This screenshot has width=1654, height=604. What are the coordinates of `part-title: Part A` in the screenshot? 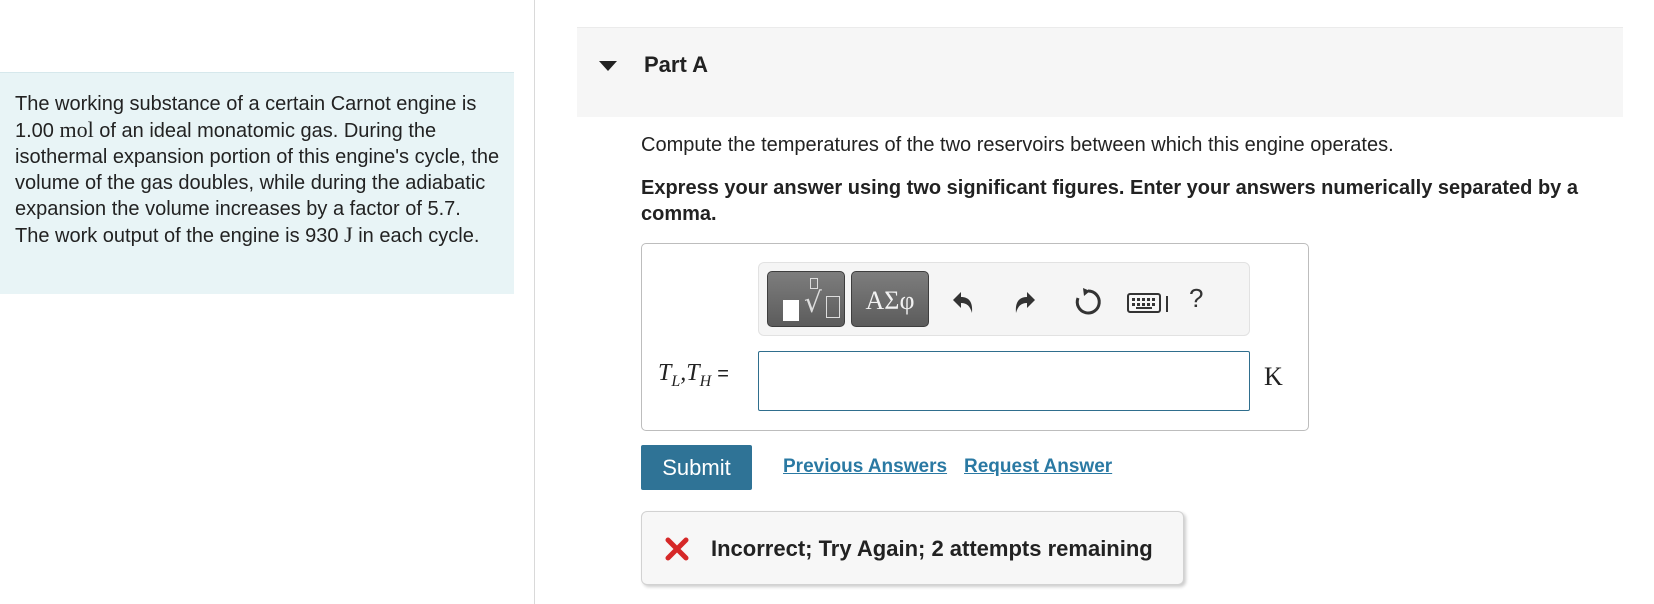 It's located at (676, 64).